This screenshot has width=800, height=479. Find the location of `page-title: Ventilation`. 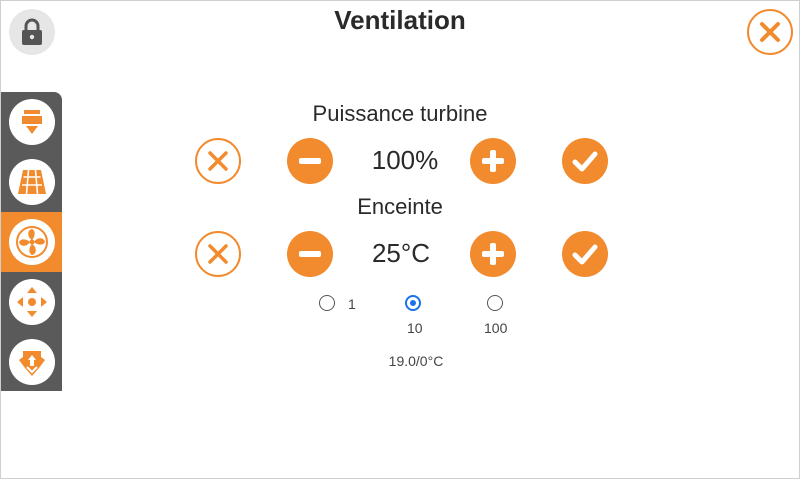

page-title: Ventilation is located at coordinates (400, 20).